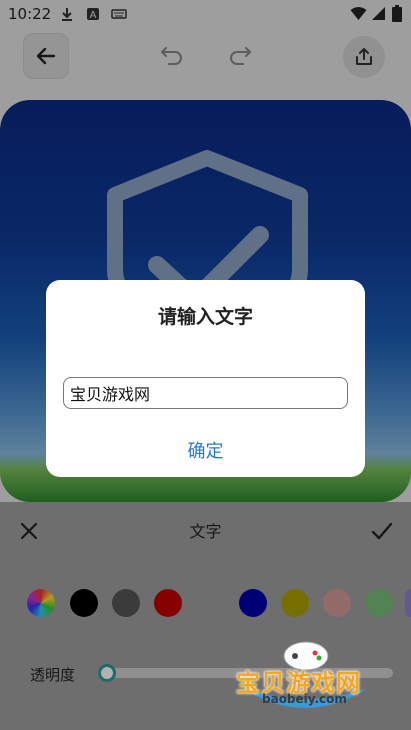  I want to click on confirm-button: 确定, so click(205, 450).